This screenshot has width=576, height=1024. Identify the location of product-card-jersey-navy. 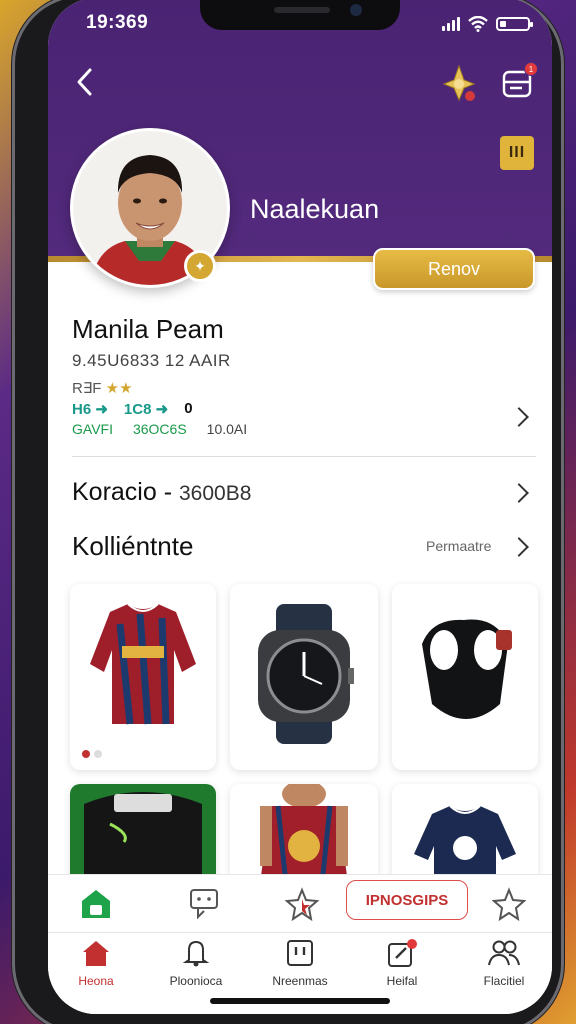
(465, 834).